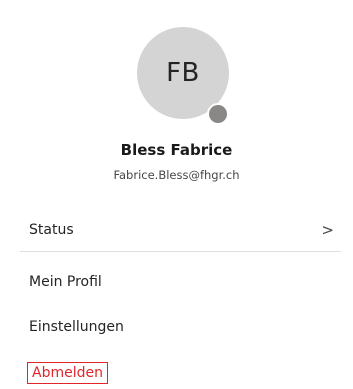 The image size is (353, 389). Describe the element at coordinates (180, 251) in the screenshot. I see `menu-divider` at that location.